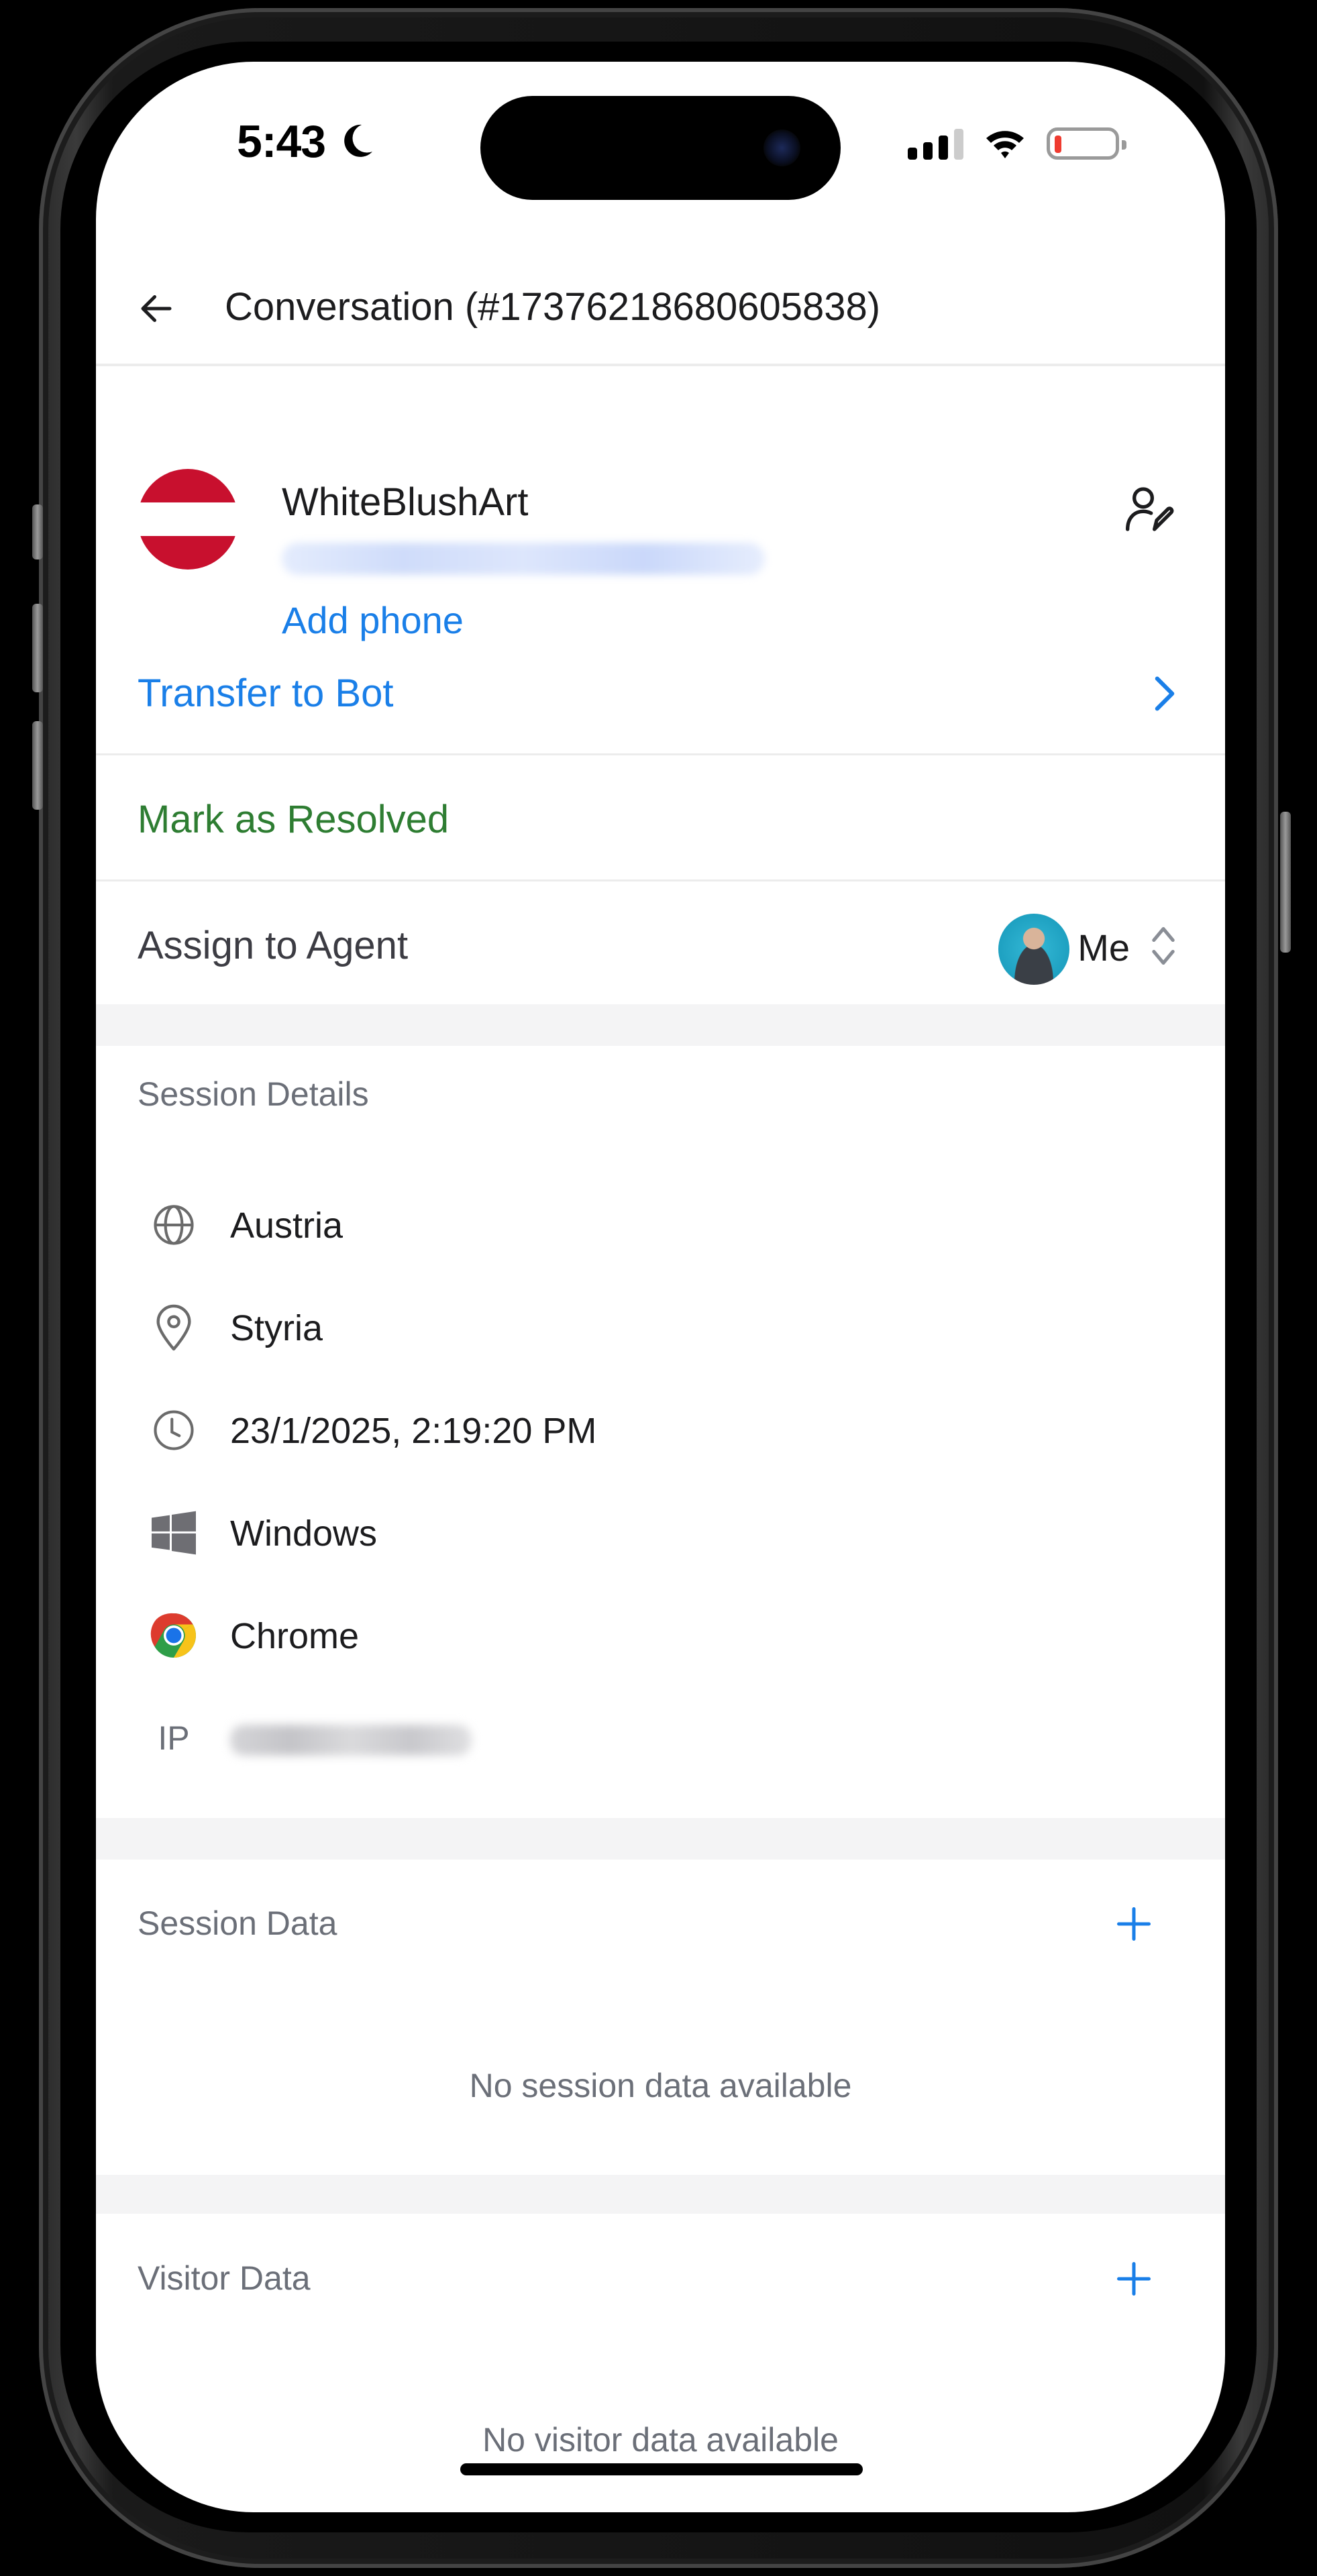 The width and height of the screenshot is (1317, 2576). What do you see at coordinates (37, 648) in the screenshot?
I see `volume-up-button` at bounding box center [37, 648].